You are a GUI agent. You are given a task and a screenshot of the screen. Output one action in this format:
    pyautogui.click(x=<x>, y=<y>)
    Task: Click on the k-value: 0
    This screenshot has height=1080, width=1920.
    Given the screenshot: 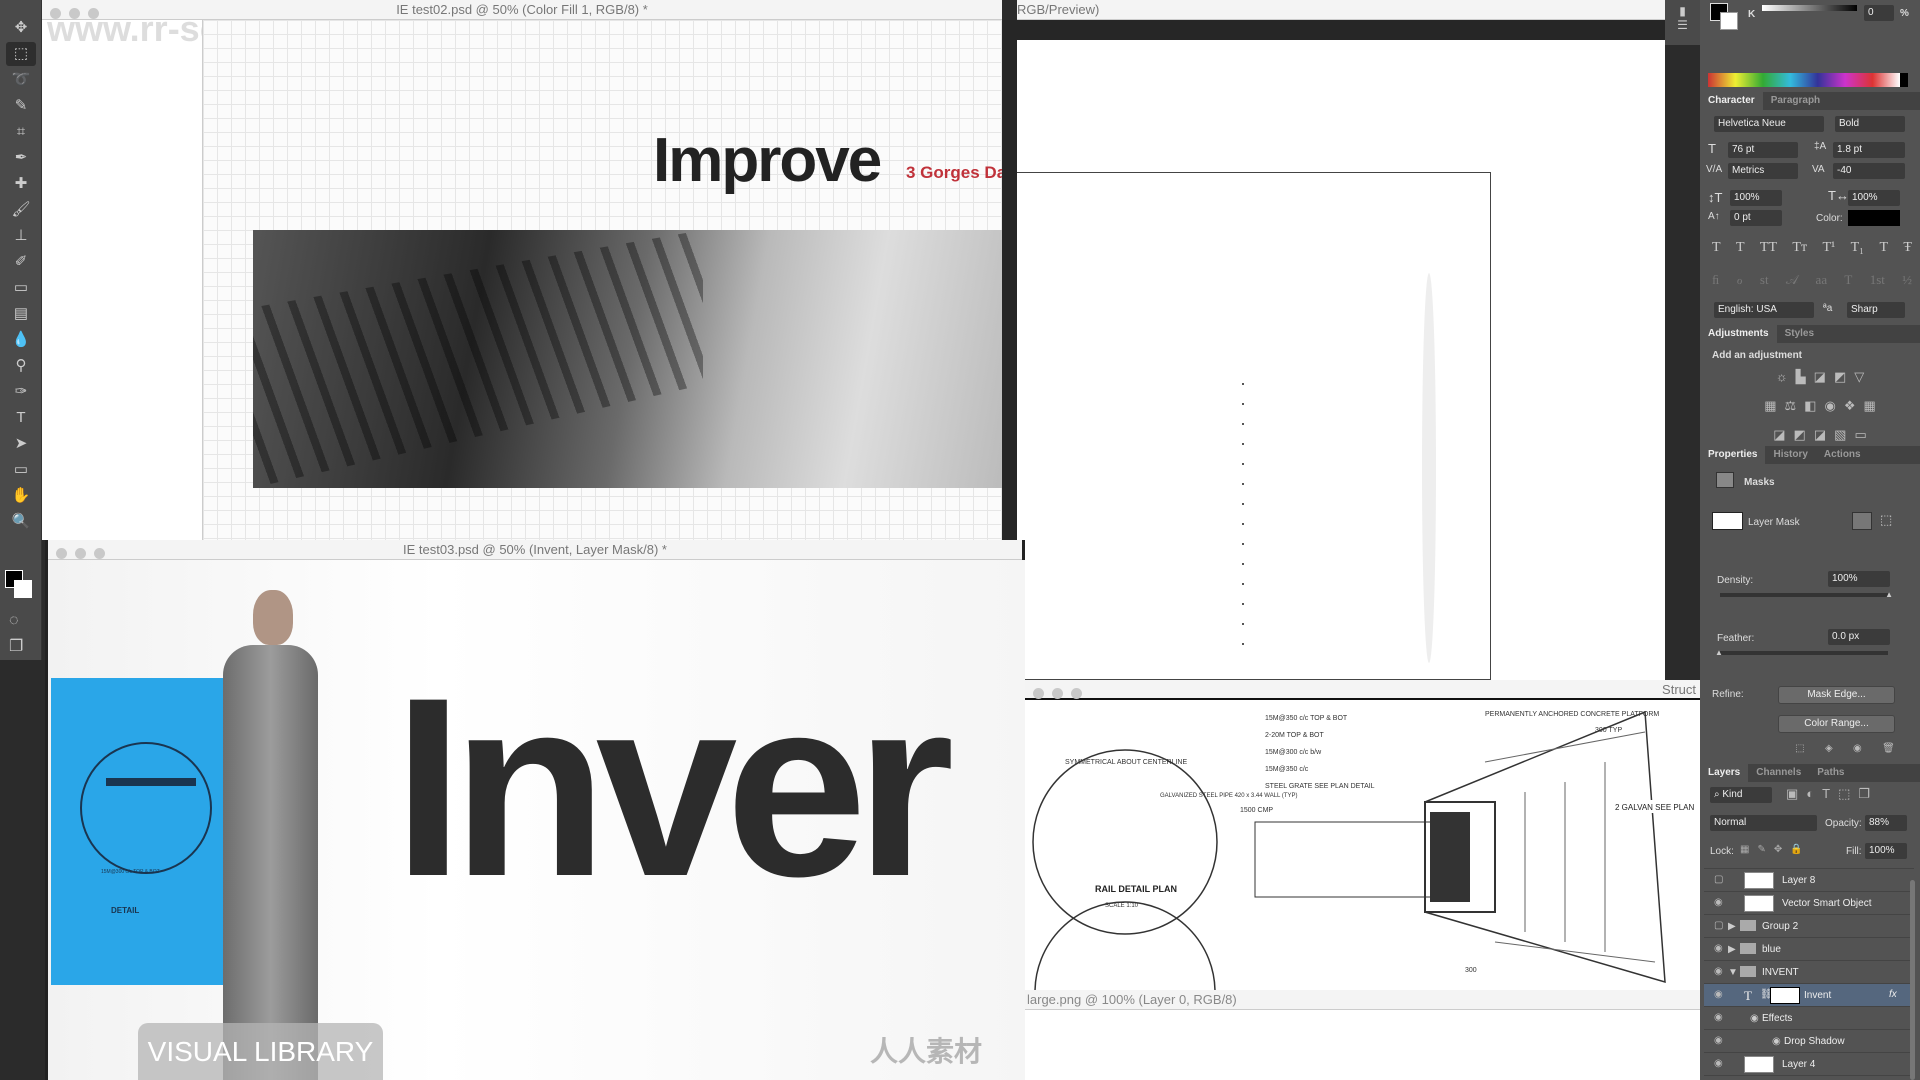 What is the action you would take?
    pyautogui.click(x=1879, y=13)
    